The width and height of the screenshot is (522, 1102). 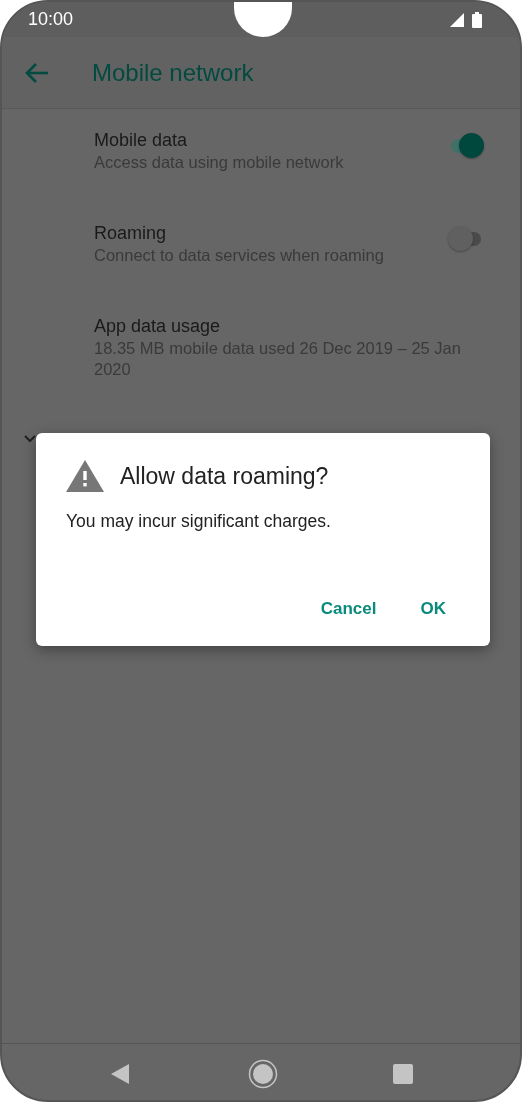 I want to click on confirm-button: OK, so click(x=433, y=608).